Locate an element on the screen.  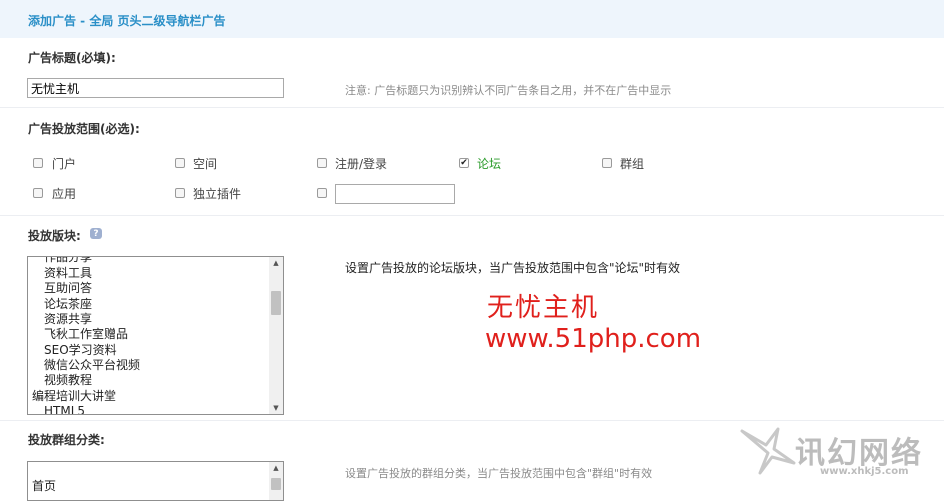
list-item: 视频教程 is located at coordinates (68, 380).